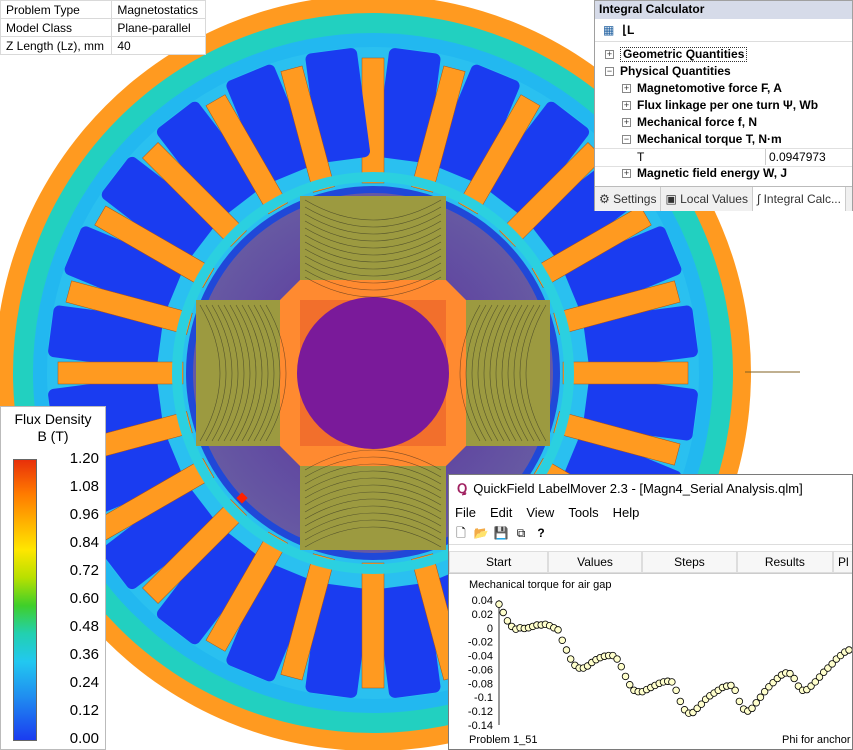 The height and width of the screenshot is (750, 853). Describe the element at coordinates (84, 514) in the screenshot. I see `legend-tick-label: 0.96` at that location.